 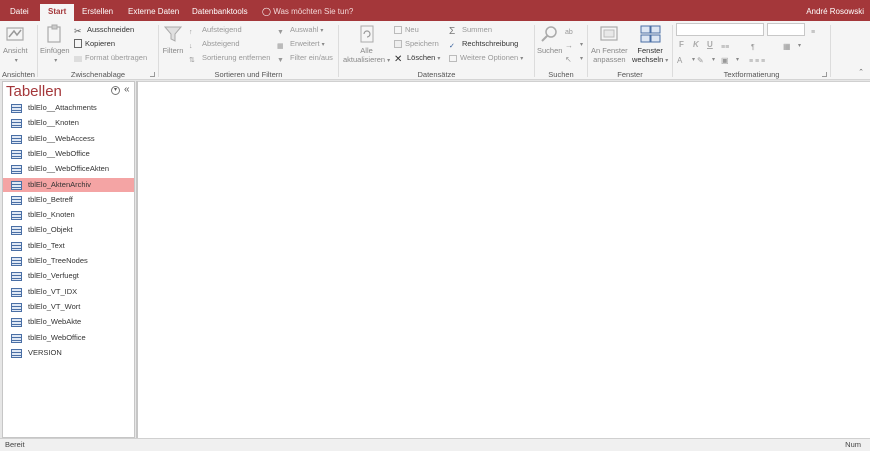 What do you see at coordinates (470, 30) in the screenshot?
I see `summen-button: Σ Summen` at bounding box center [470, 30].